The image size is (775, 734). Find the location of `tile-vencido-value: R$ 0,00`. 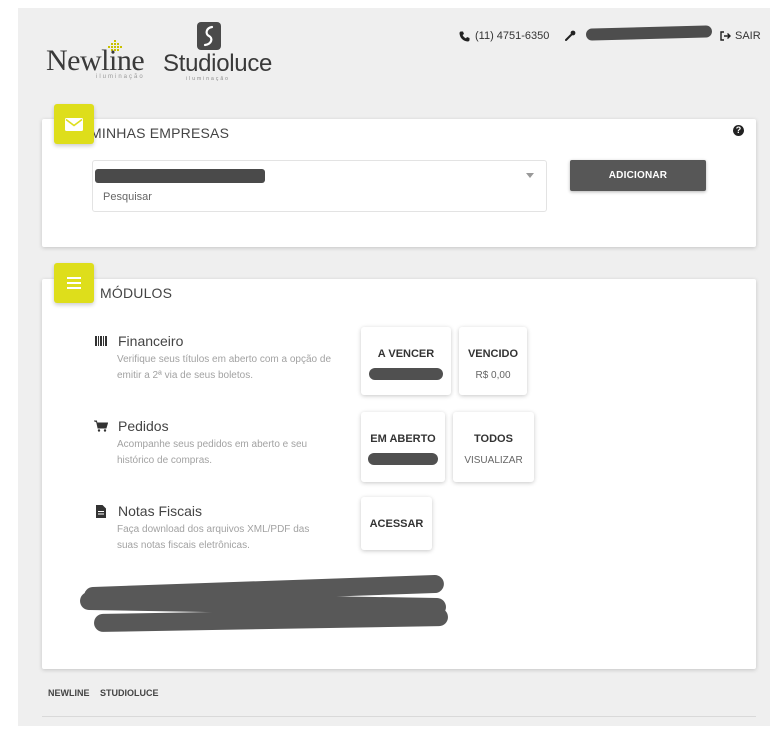

tile-vencido-value: R$ 0,00 is located at coordinates (493, 375).